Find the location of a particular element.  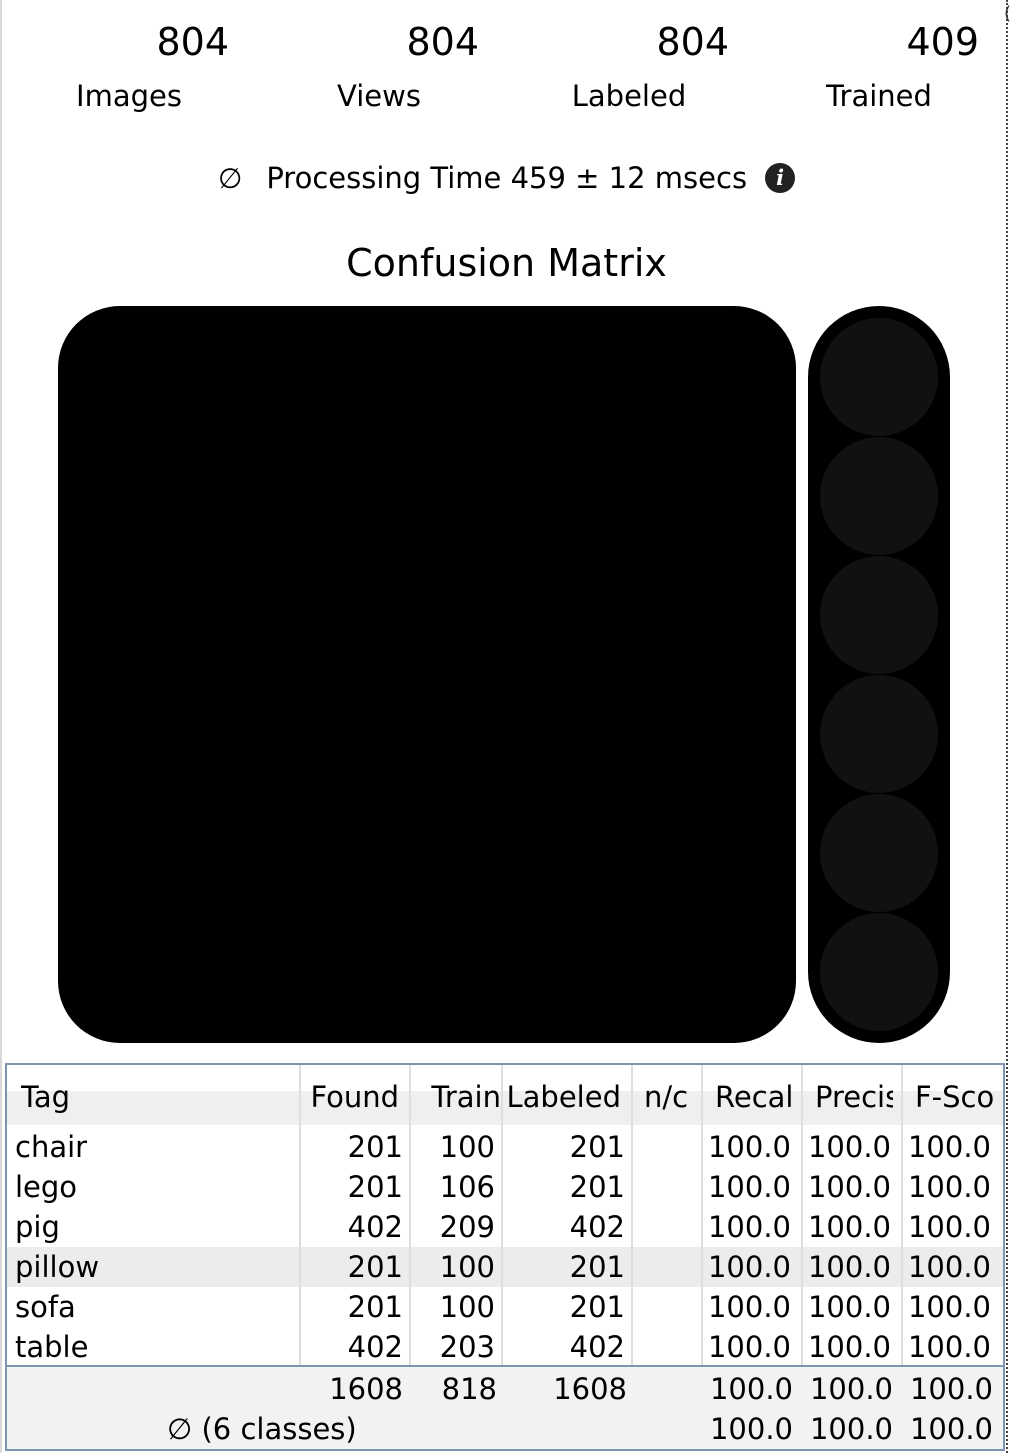

table-row: lego 201 106 201 100.0 100.0 100.0 is located at coordinates (505, 1187).